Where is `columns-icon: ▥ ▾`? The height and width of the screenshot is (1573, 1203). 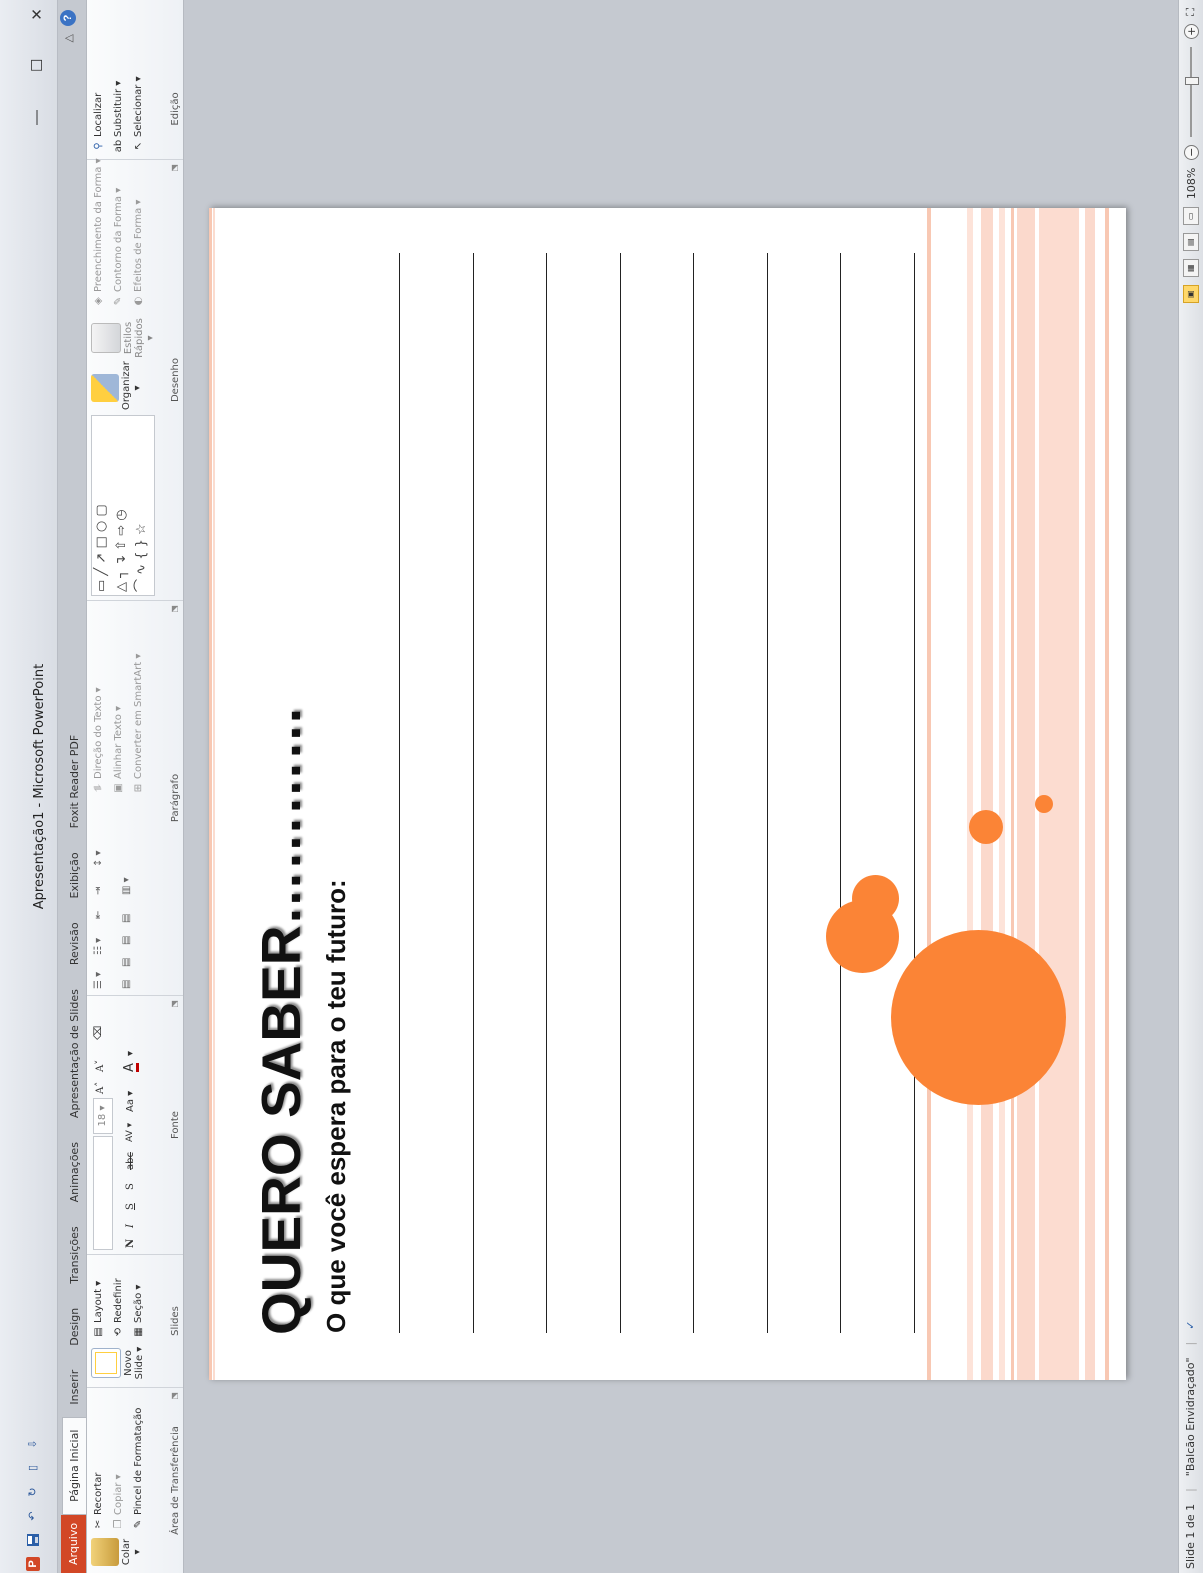
columns-icon: ▥ ▾ is located at coordinates (126, 886).